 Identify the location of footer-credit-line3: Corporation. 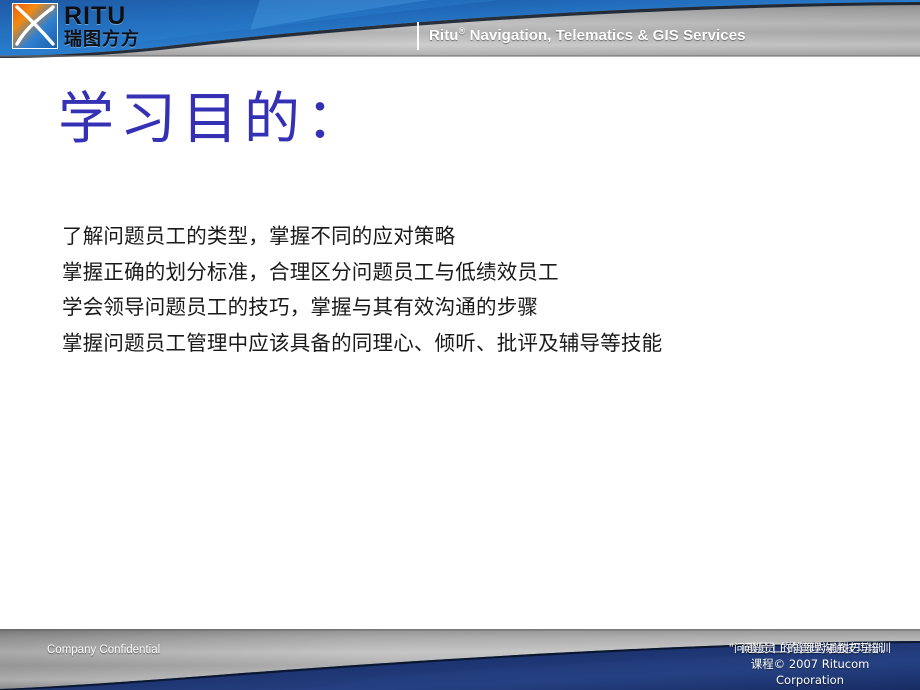
(810, 680).